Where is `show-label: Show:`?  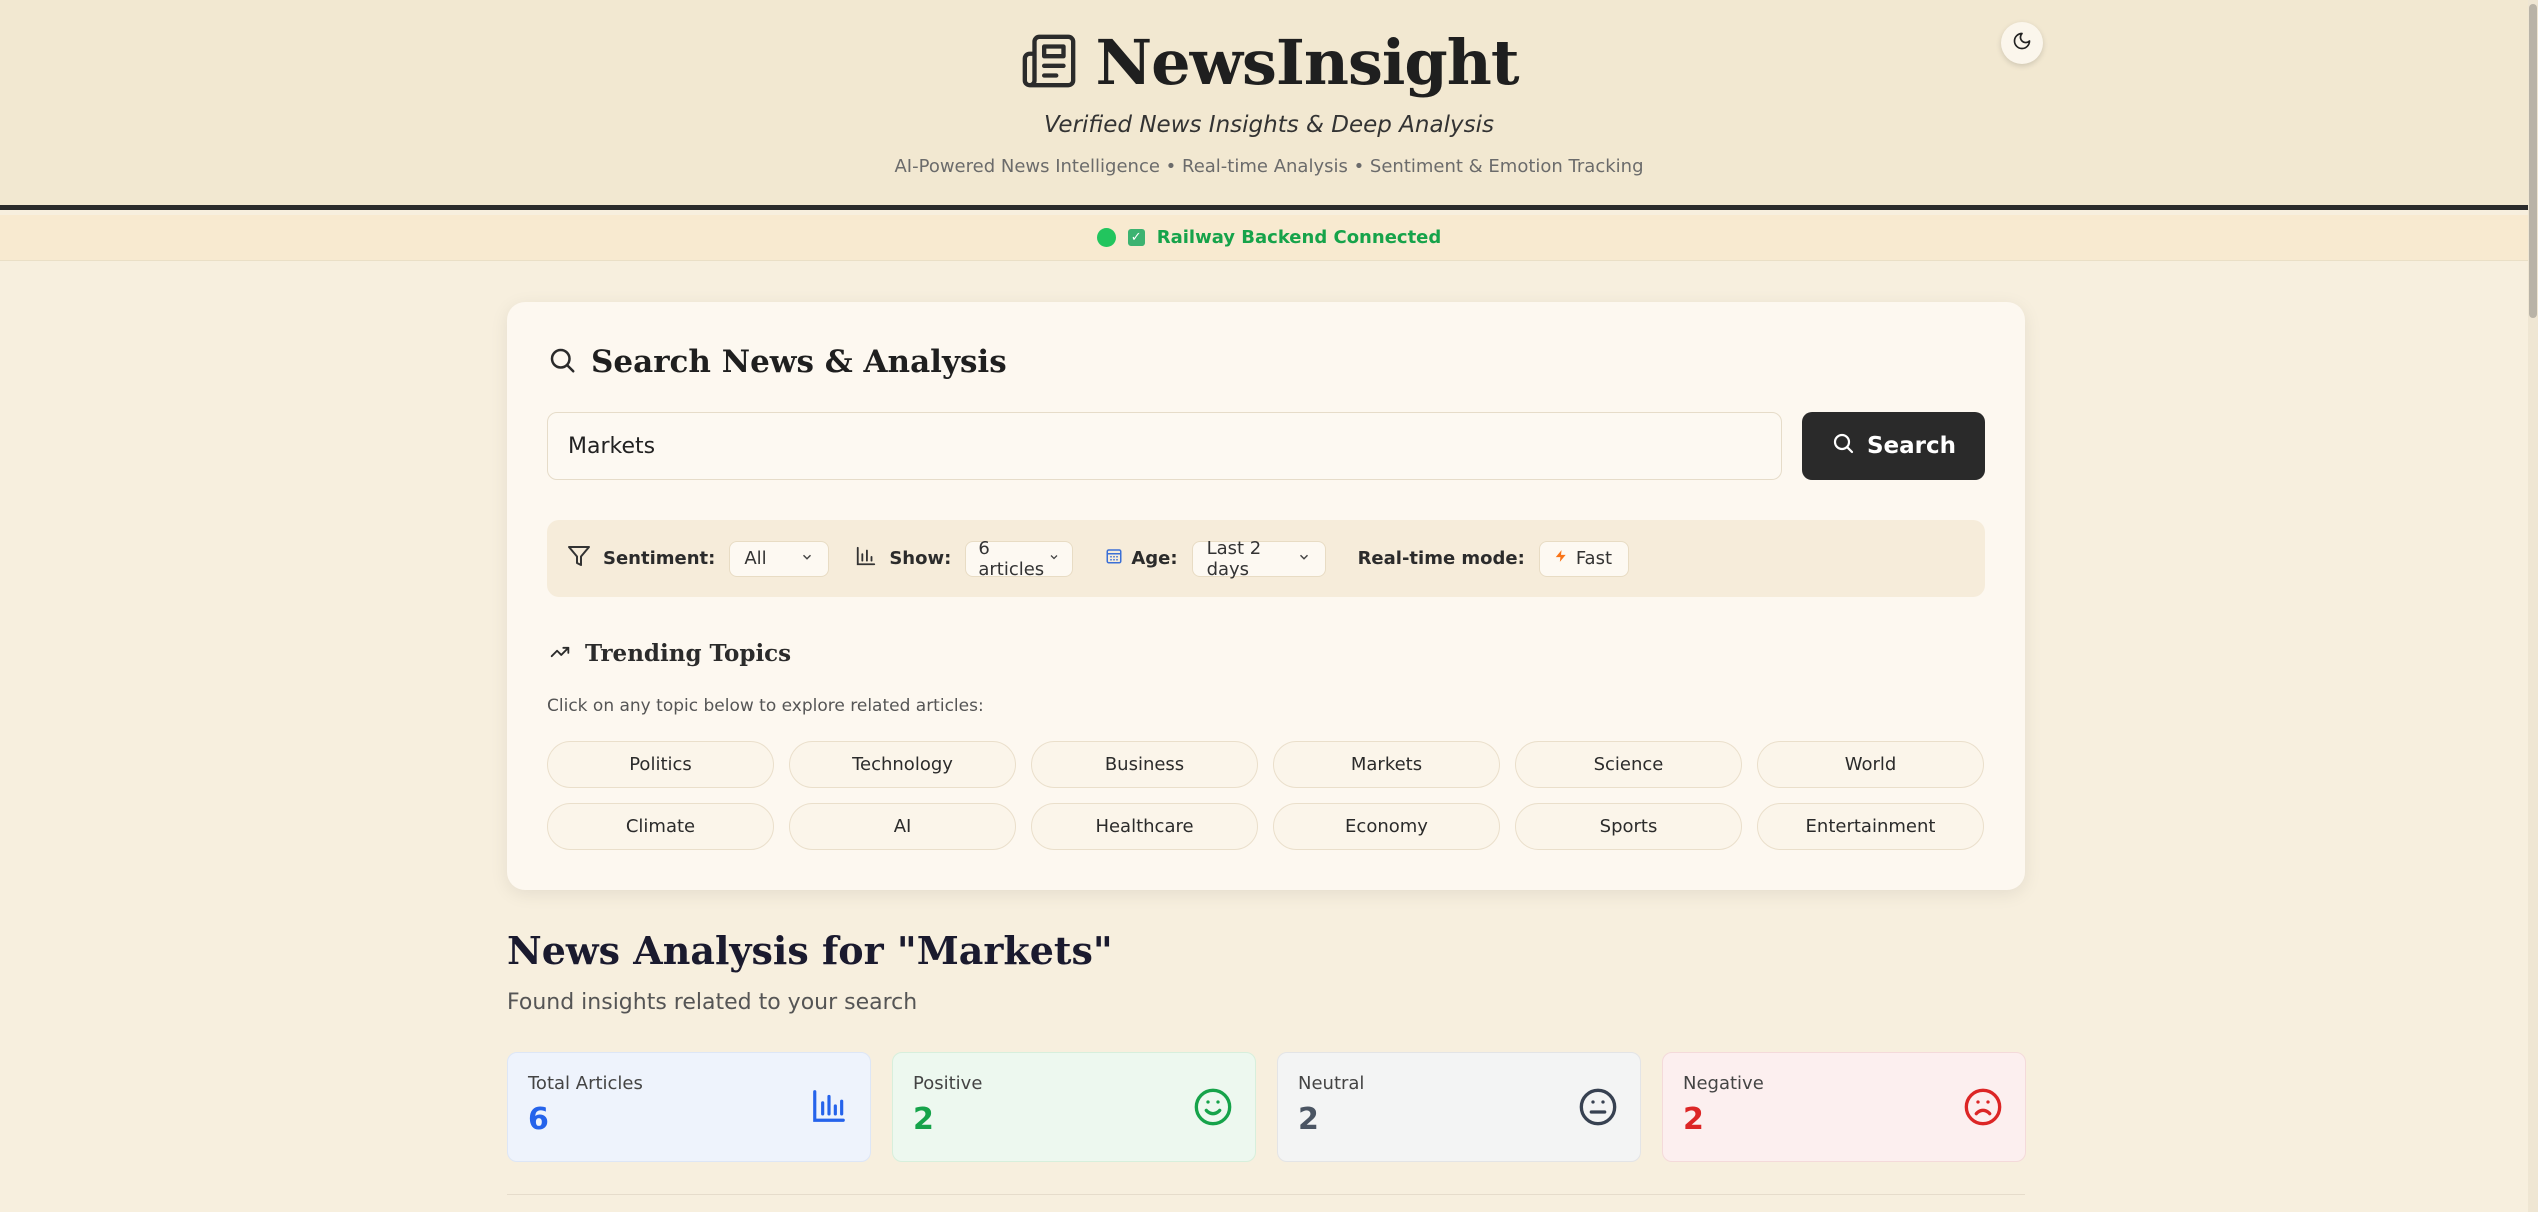 show-label: Show: is located at coordinates (920, 558).